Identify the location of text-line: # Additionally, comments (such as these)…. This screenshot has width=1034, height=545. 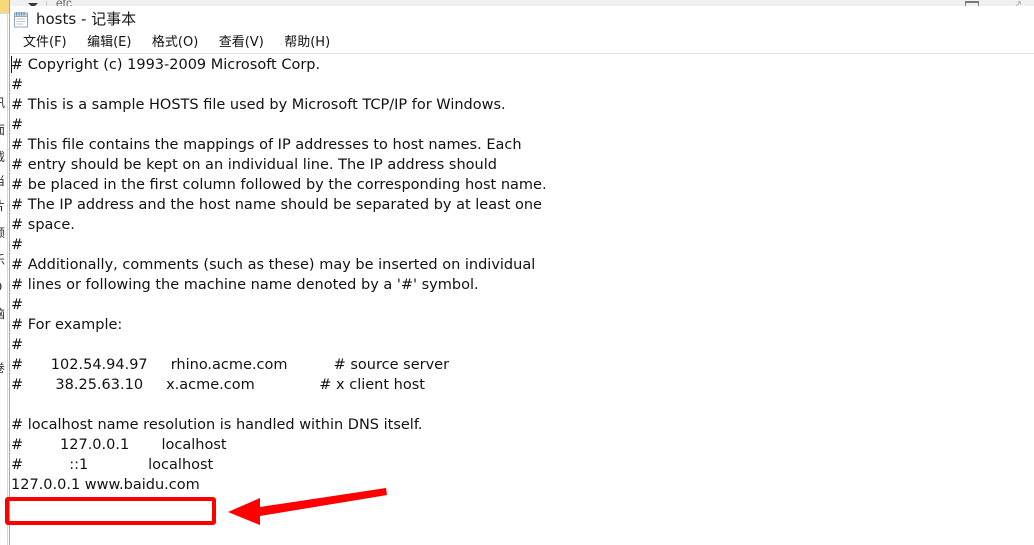
(273, 265).